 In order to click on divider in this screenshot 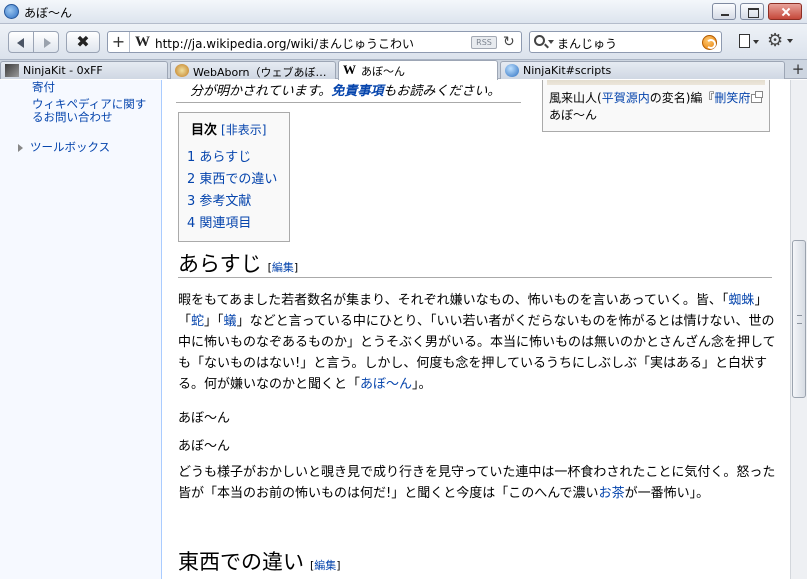, I will do `click(348, 102)`.